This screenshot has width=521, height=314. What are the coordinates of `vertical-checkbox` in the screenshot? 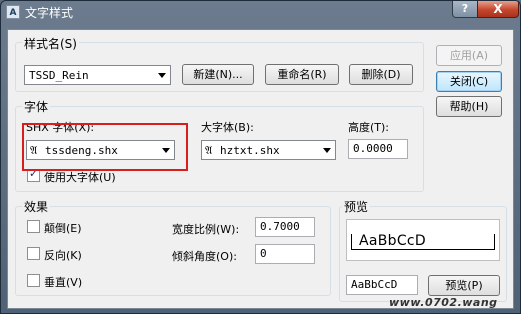 It's located at (33, 280).